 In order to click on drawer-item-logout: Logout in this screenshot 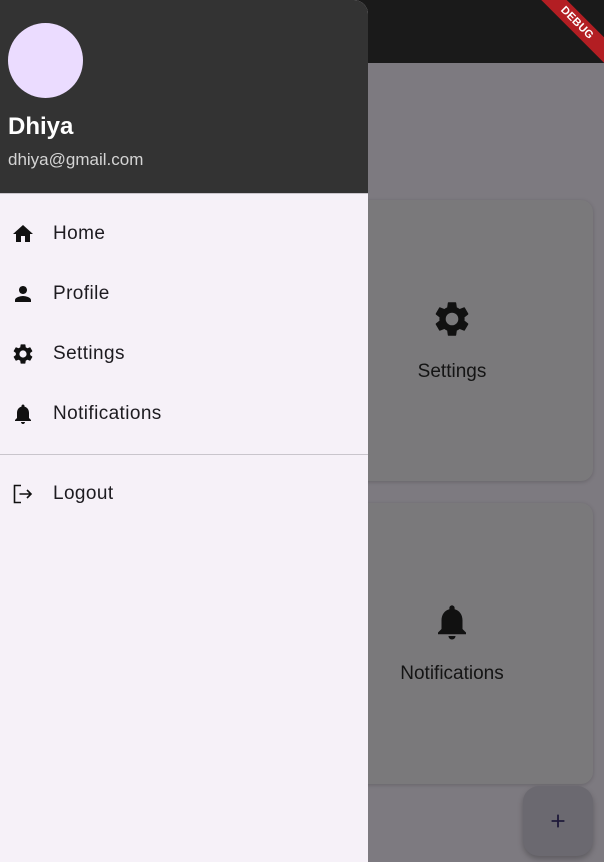, I will do `click(184, 494)`.